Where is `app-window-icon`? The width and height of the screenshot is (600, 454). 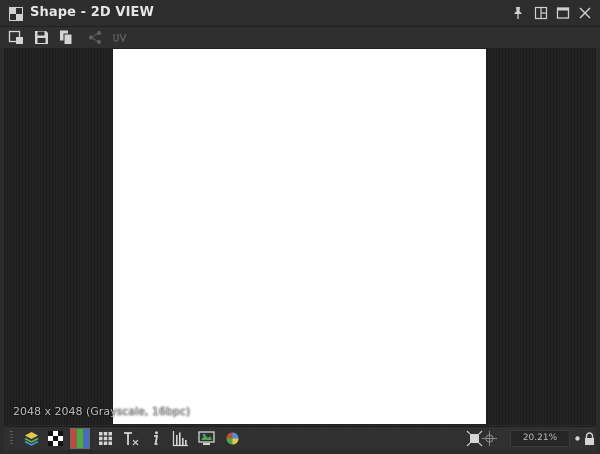 app-window-icon is located at coordinates (16, 14).